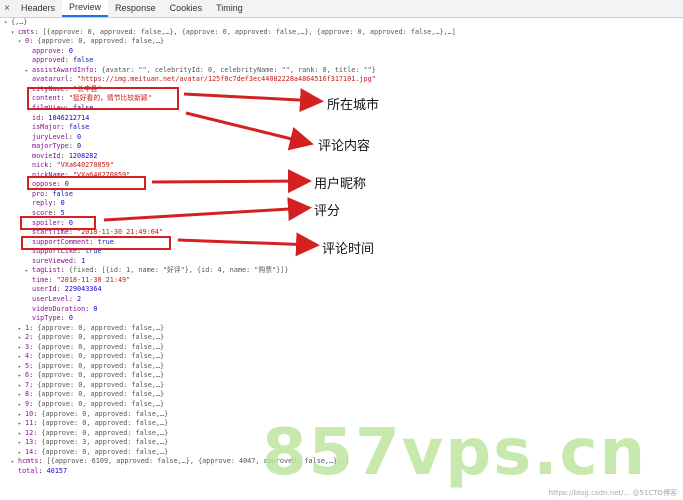 Image resolution: width=683 pixels, height=500 pixels. What do you see at coordinates (43, 470) in the screenshot?
I see `tree-row: total: 40157` at bounding box center [43, 470].